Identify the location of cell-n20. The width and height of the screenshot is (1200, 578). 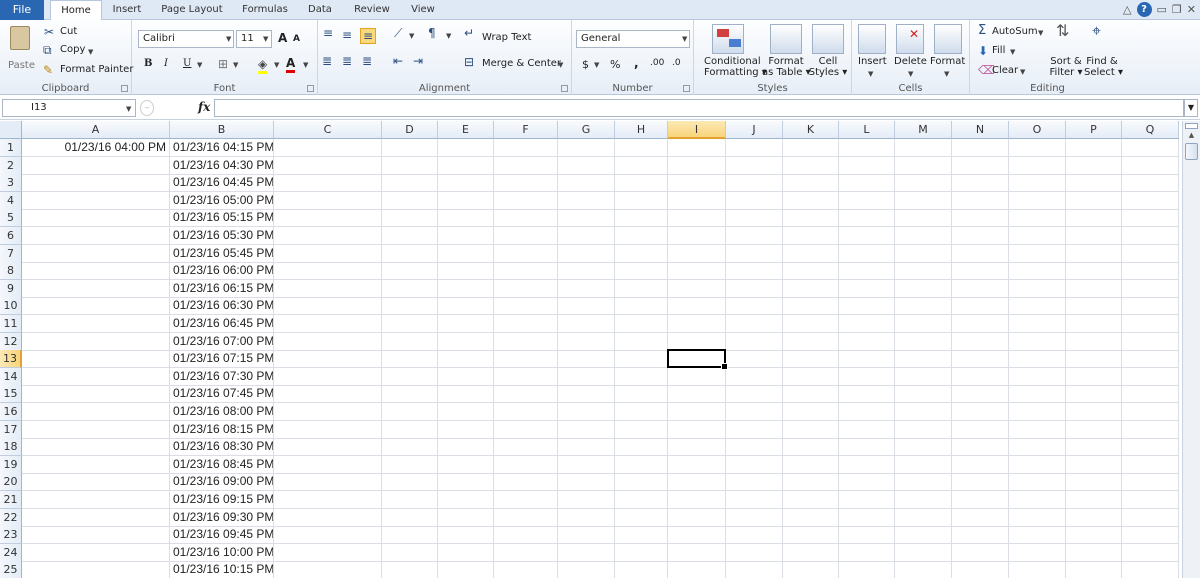
(980, 482).